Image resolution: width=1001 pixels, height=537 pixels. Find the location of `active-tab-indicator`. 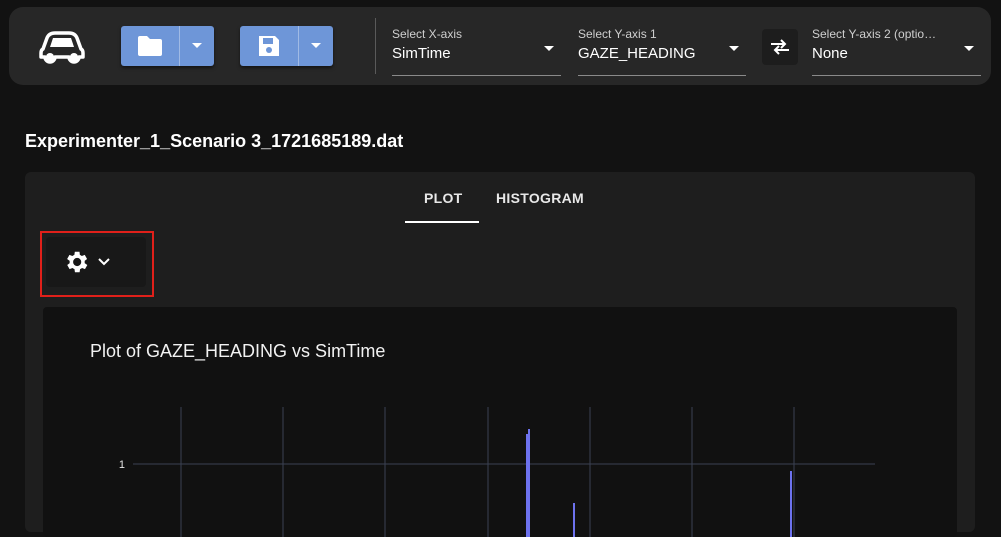

active-tab-indicator is located at coordinates (442, 222).